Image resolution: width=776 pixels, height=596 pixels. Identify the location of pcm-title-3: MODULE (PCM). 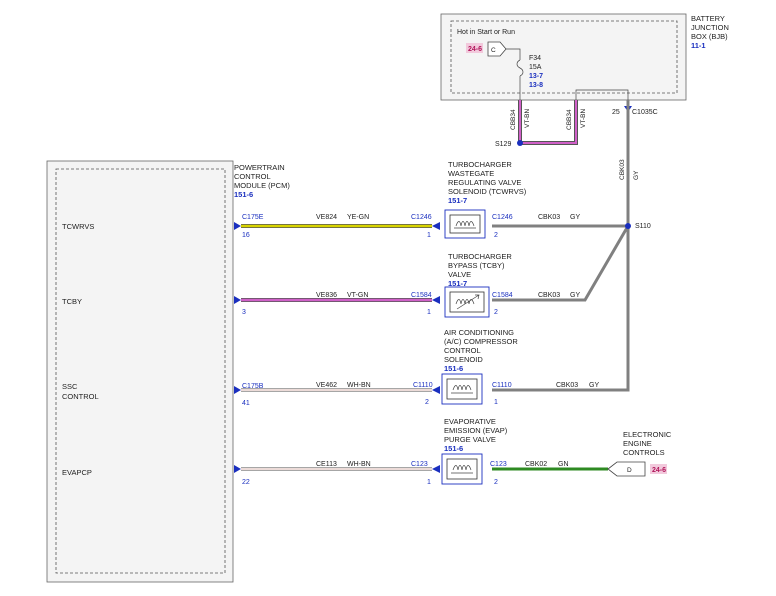
(262, 185).